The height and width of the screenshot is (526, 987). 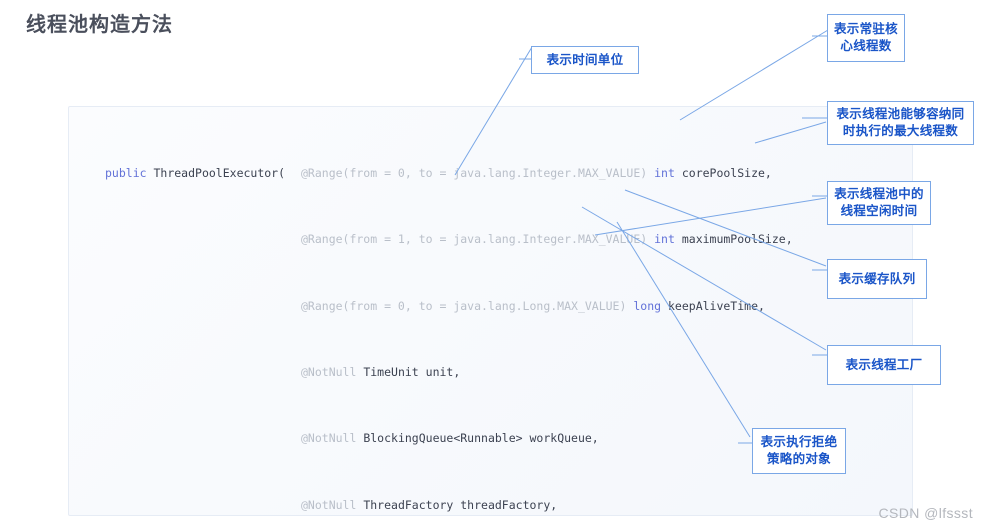 What do you see at coordinates (460, 504) in the screenshot?
I see `param-name-5: ThreadFactory threadFactory,` at bounding box center [460, 504].